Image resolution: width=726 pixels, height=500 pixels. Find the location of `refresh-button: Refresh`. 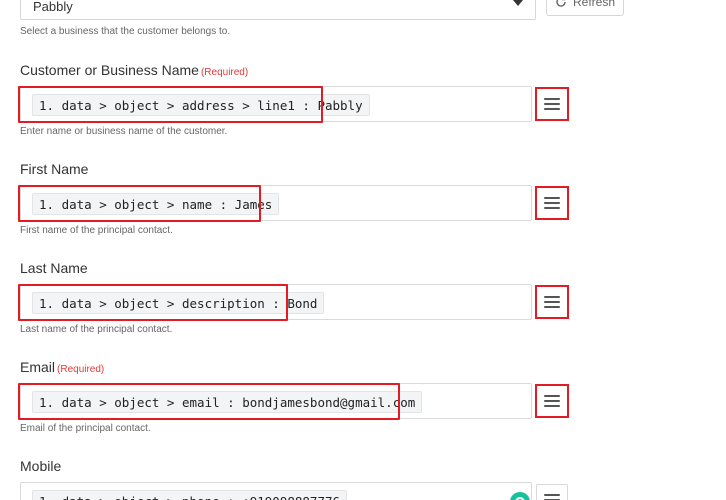

refresh-button: Refresh is located at coordinates (585, 8).